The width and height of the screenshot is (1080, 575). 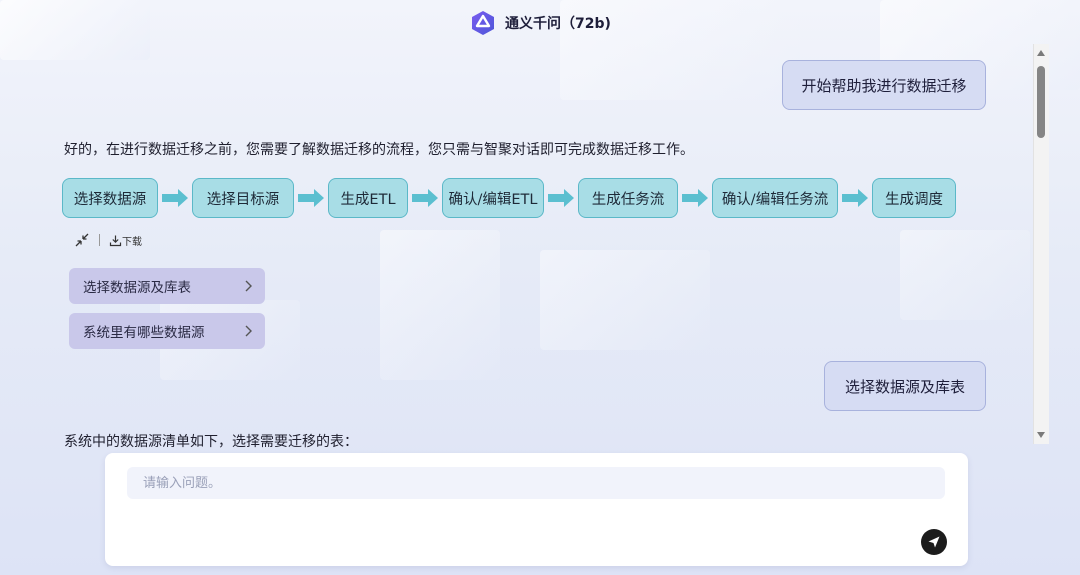 What do you see at coordinates (1041, 102) in the screenshot?
I see `scroll-thumb` at bounding box center [1041, 102].